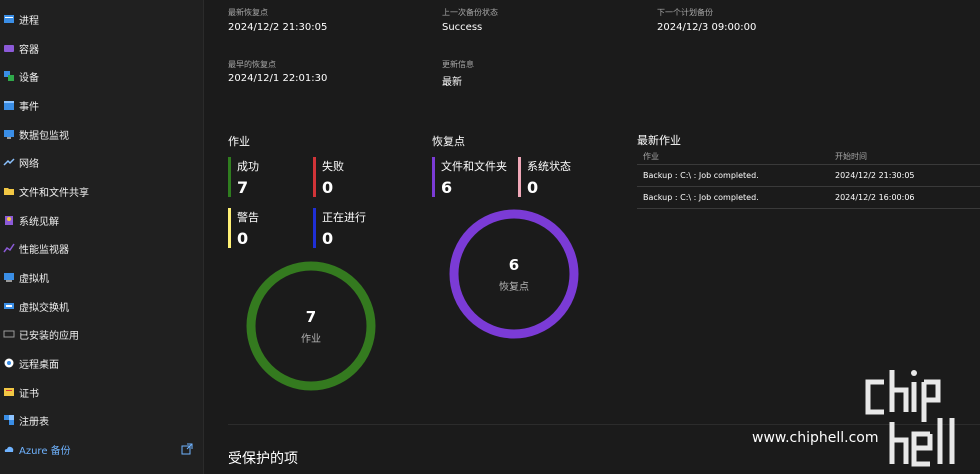  What do you see at coordinates (101, 334) in the screenshot?
I see `sidebar-item-installed-apps: 已安装的应用` at bounding box center [101, 334].